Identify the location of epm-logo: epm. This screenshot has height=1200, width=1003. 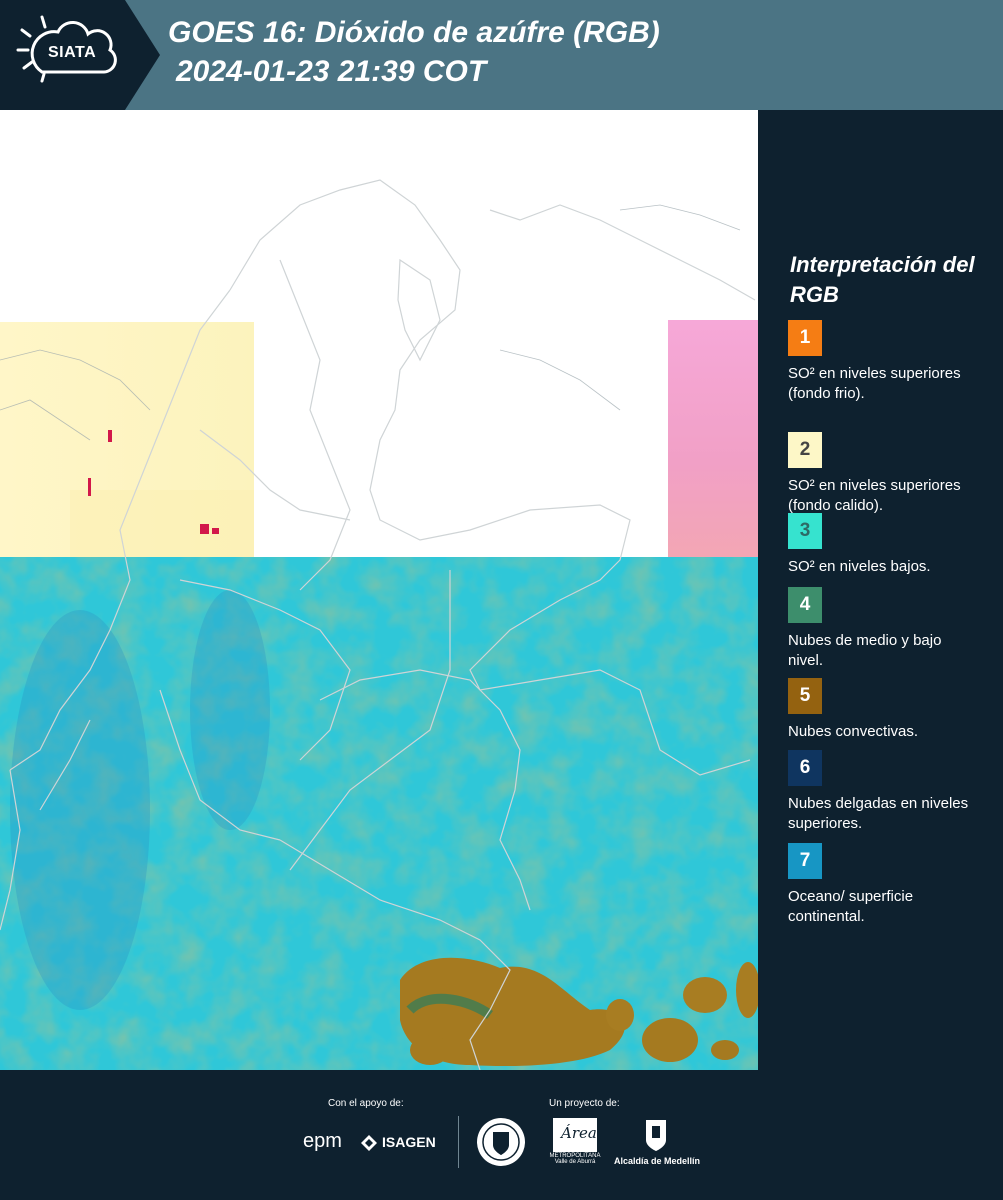
(322, 1141).